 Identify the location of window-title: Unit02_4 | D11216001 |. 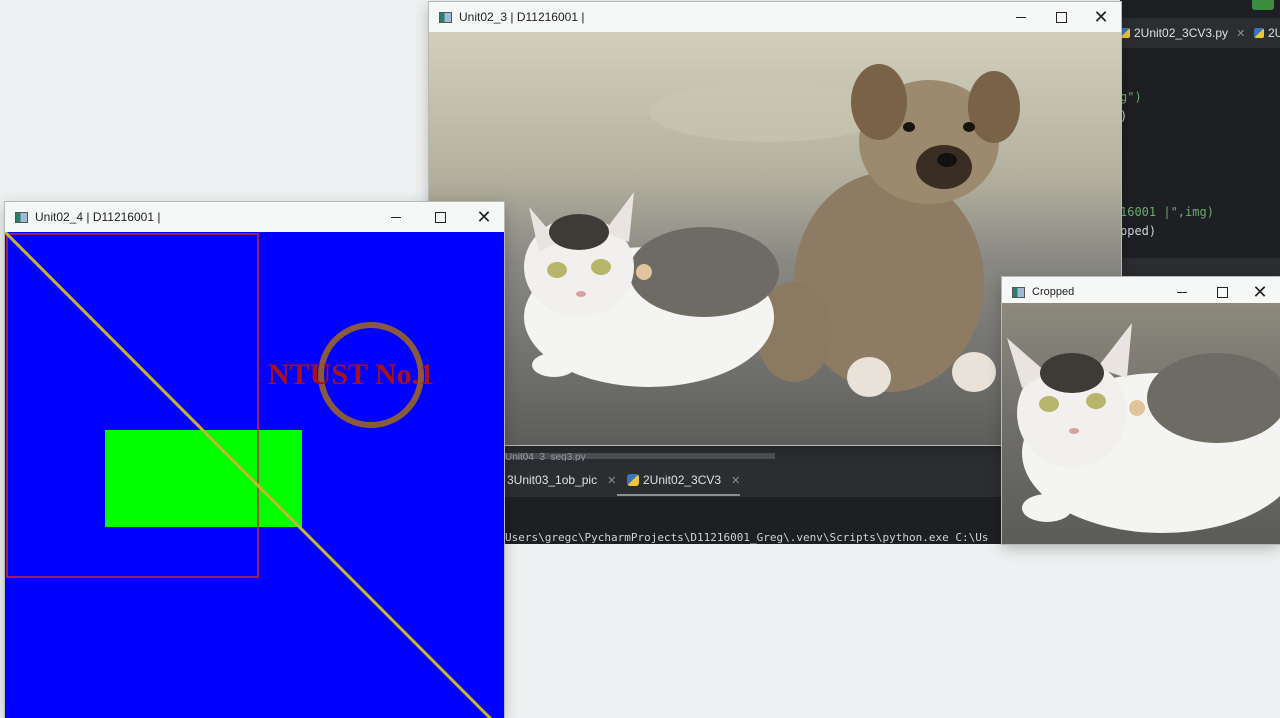
(98, 217).